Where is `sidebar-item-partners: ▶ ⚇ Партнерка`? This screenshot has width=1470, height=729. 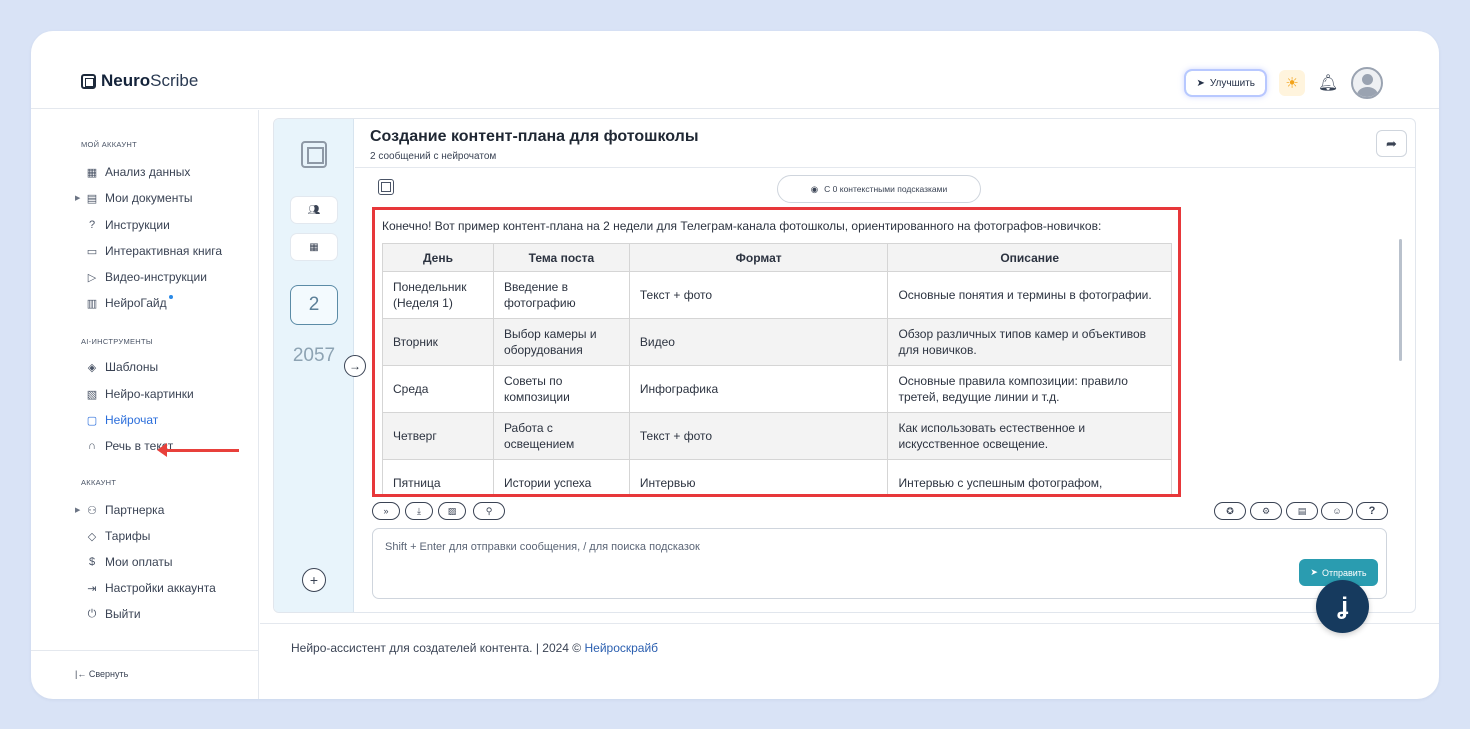
sidebar-item-partners: ▶ ⚇ Партнерка is located at coordinates (119, 510).